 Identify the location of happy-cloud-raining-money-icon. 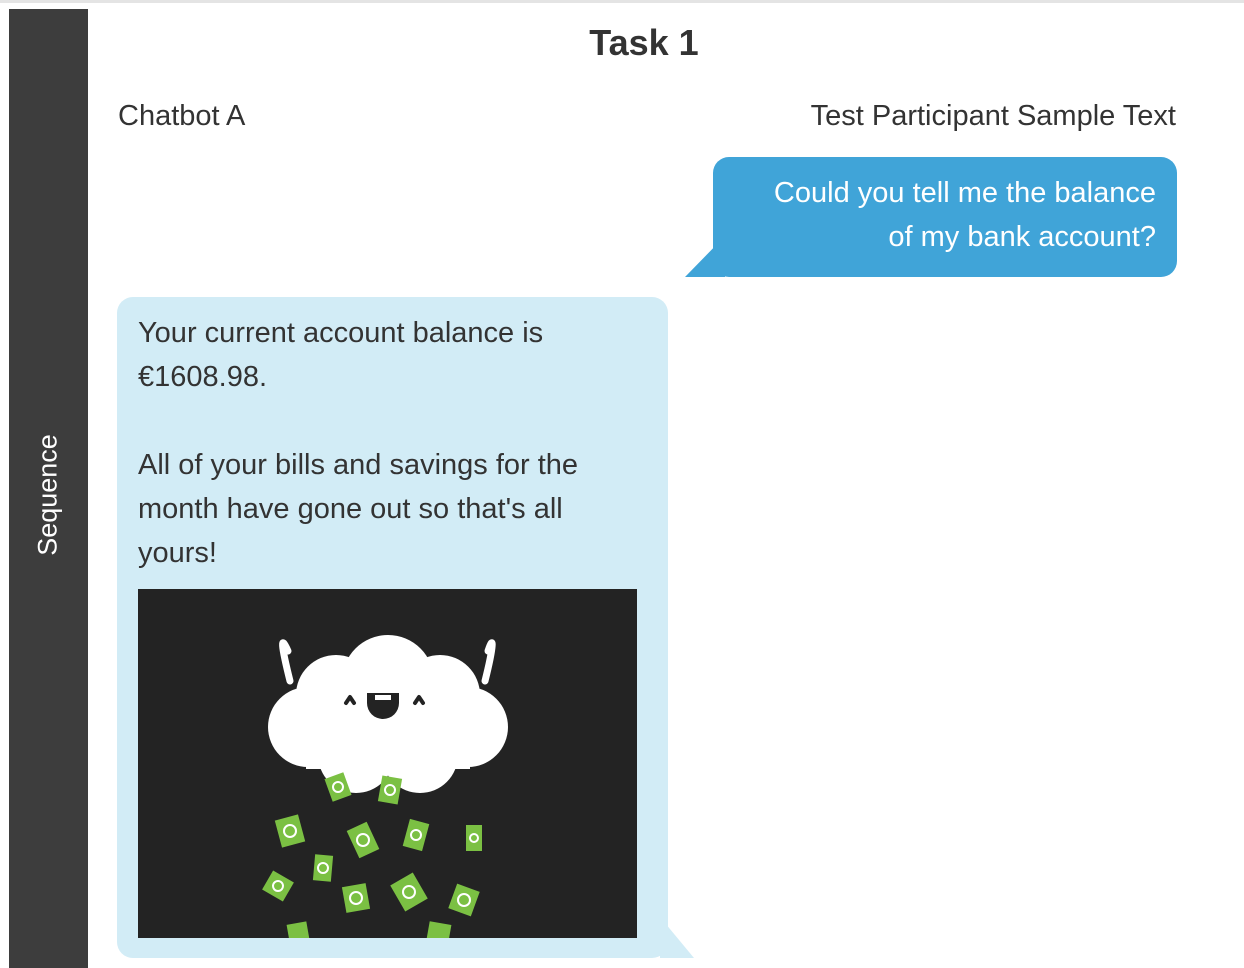
(385, 786).